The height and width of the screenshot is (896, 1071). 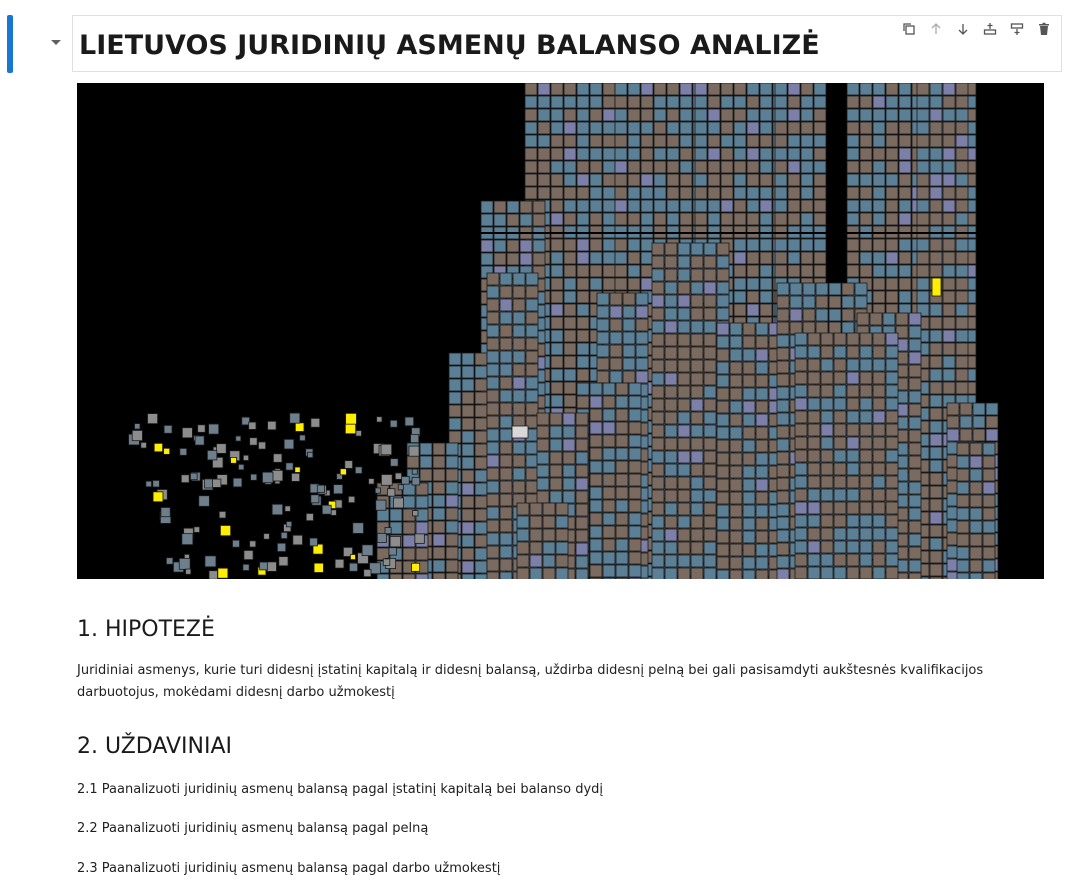 What do you see at coordinates (1016, 29) in the screenshot?
I see `insert-below-button` at bounding box center [1016, 29].